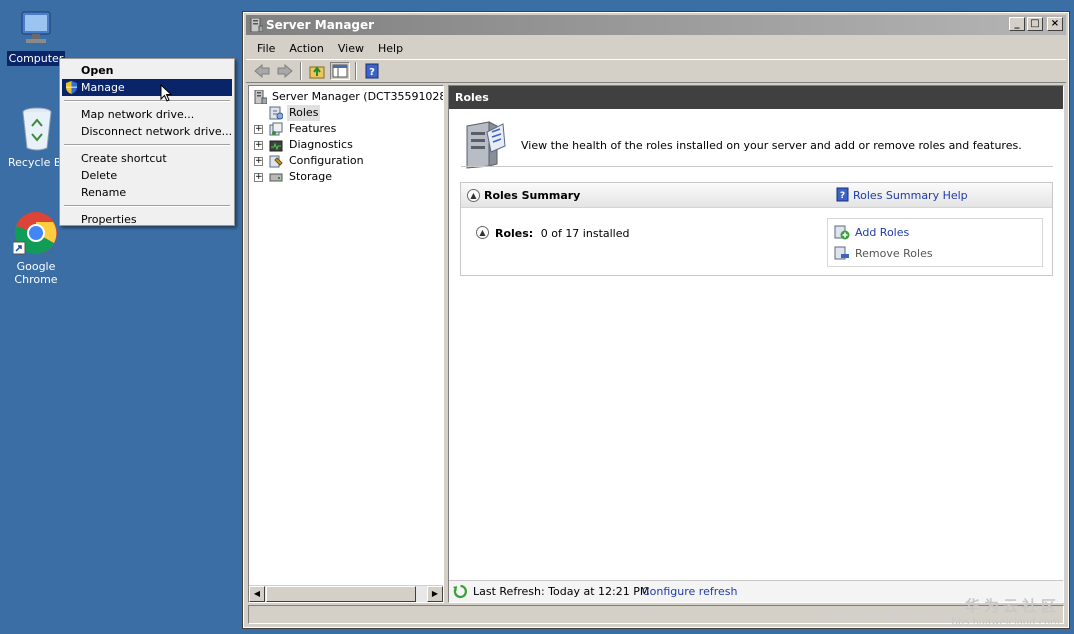 This screenshot has height=634, width=1074. I want to click on pane-header: Roles, so click(756, 97).